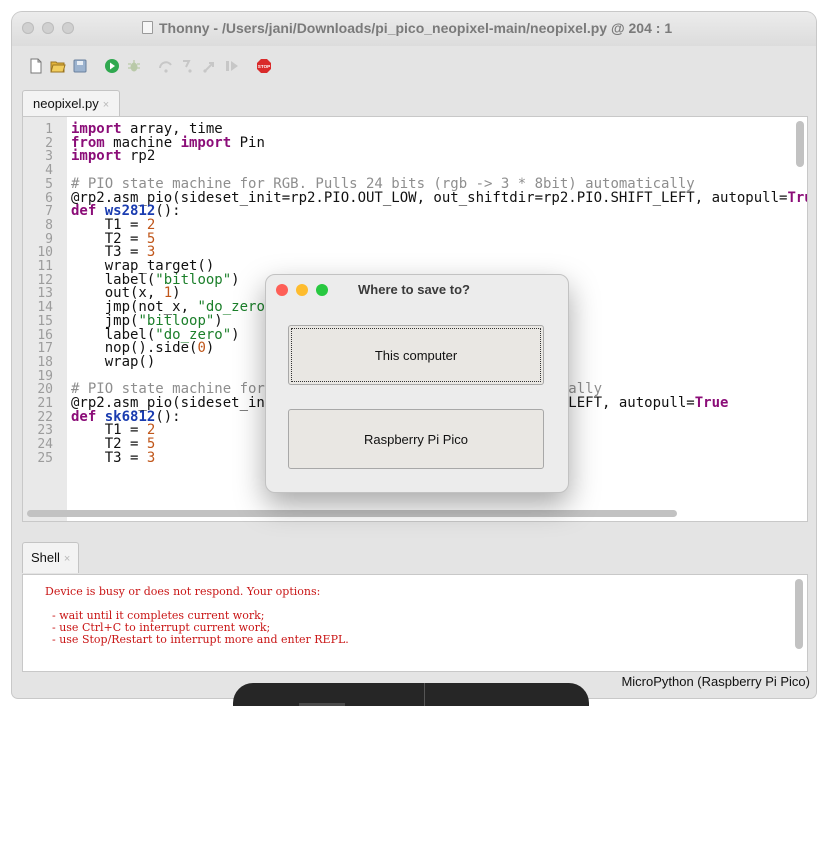 This screenshot has width=826, height=846. Describe the element at coordinates (36, 66) in the screenshot. I see `new-file-icon` at that location.